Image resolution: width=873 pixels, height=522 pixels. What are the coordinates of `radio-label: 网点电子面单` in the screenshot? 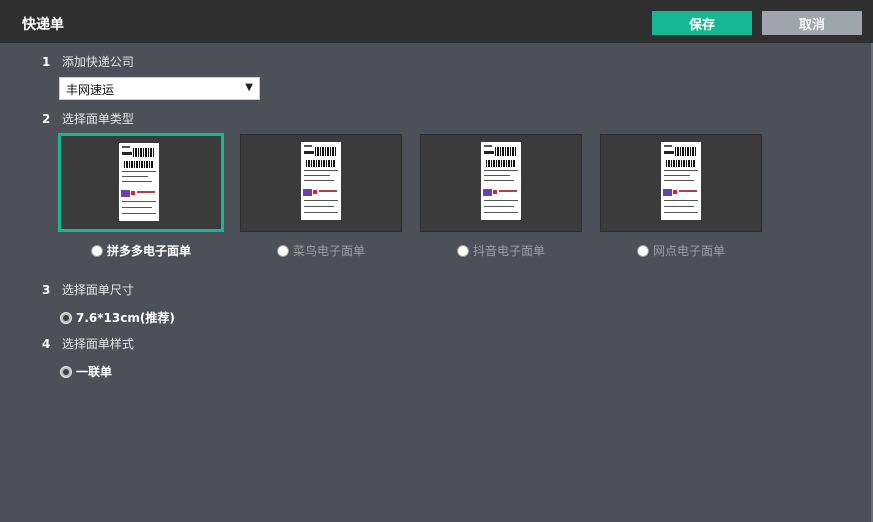 It's located at (689, 251).